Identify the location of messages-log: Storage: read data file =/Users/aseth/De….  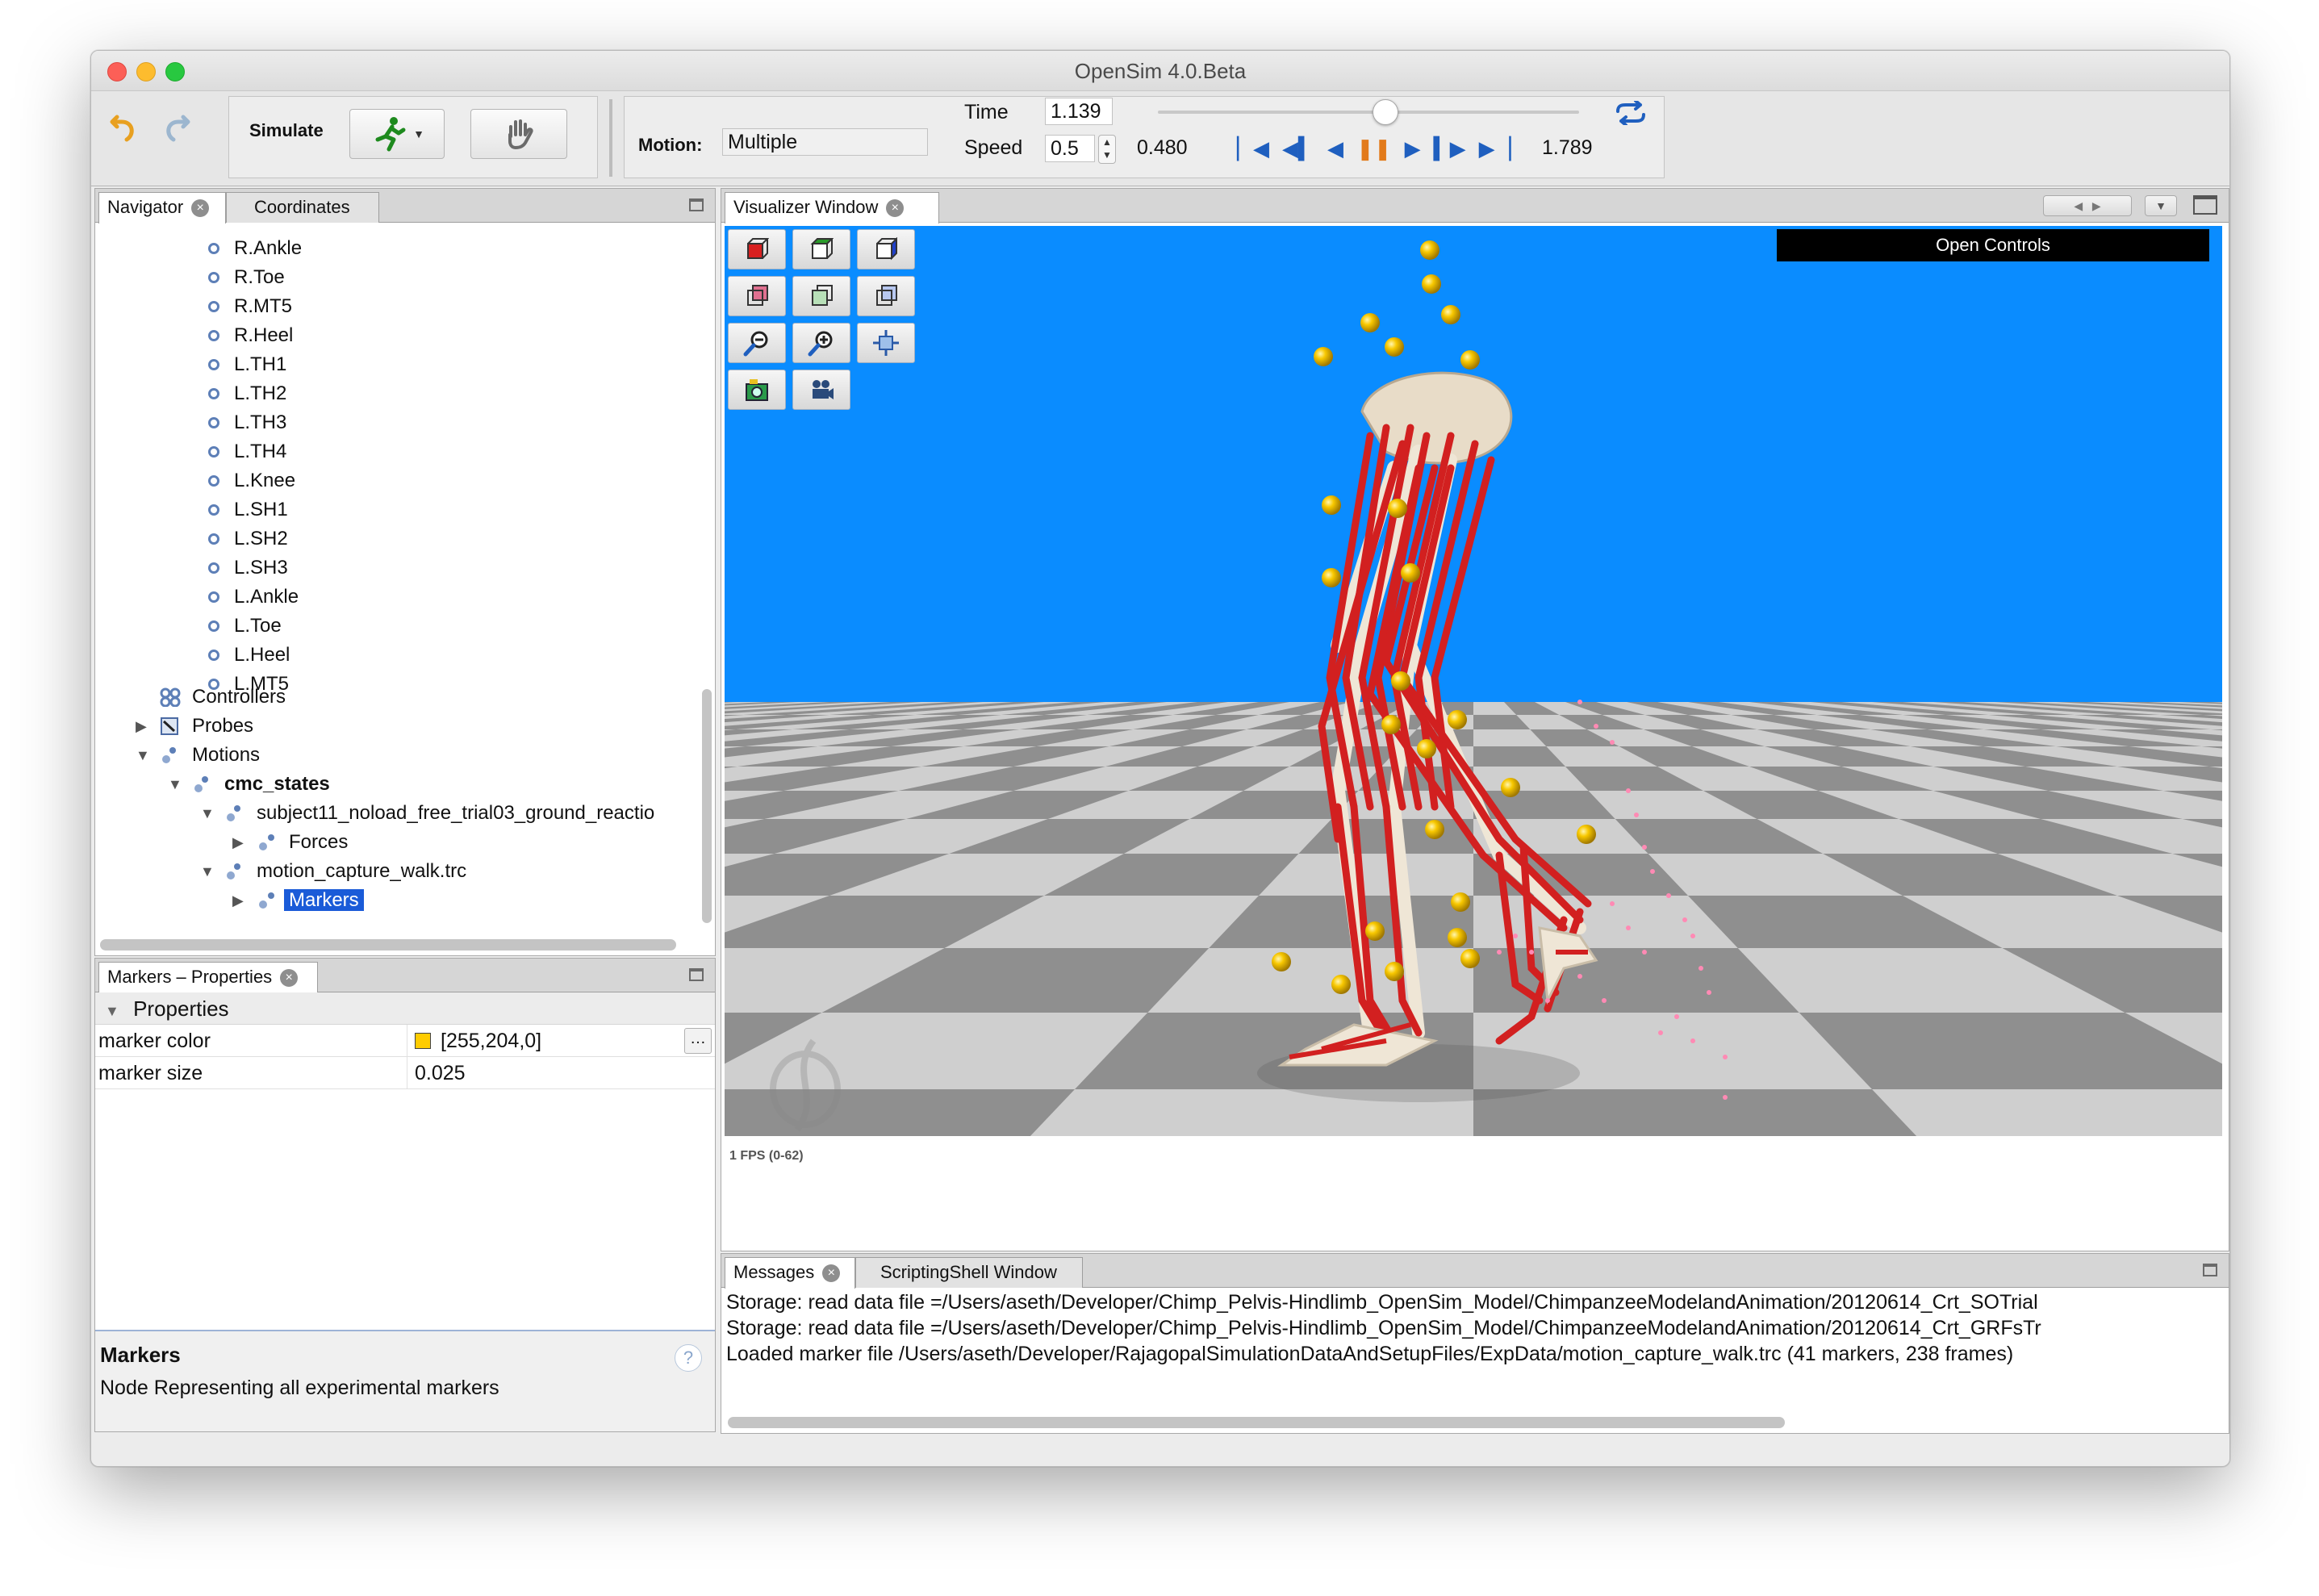
(1475, 1352).